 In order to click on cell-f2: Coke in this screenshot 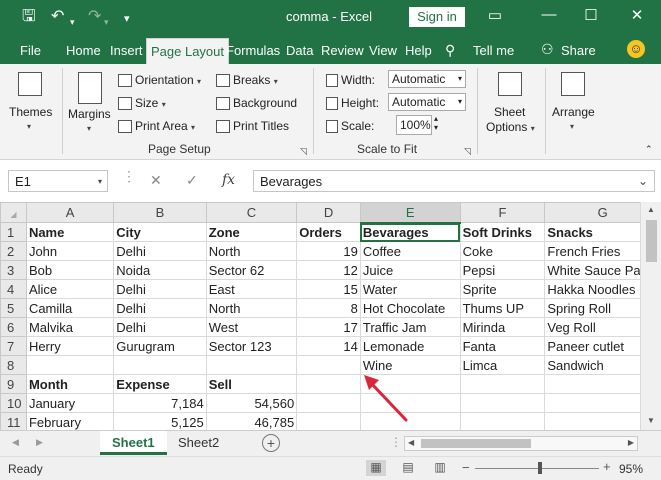, I will do `click(502, 251)`.